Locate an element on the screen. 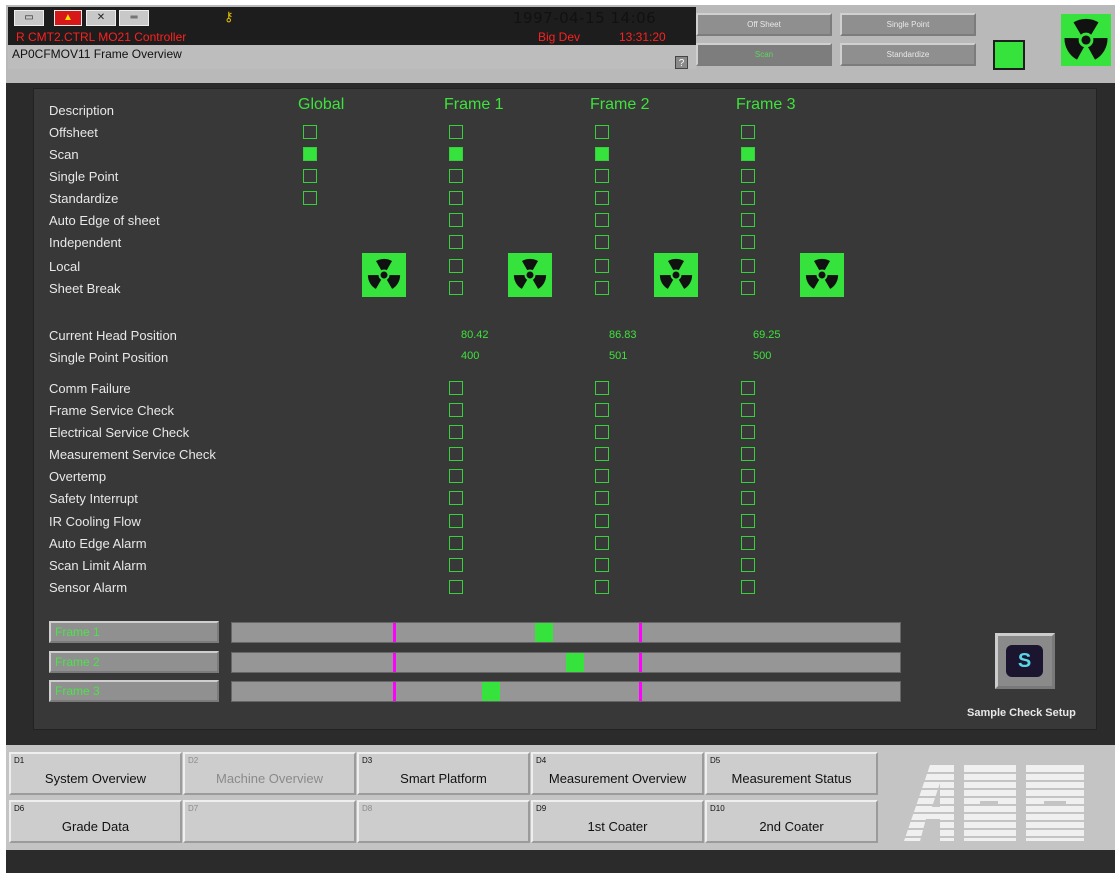 Image resolution: width=1115 pixels, height=873 pixels. row-label-scan-limit: Scan Limit Alarm is located at coordinates (98, 565).